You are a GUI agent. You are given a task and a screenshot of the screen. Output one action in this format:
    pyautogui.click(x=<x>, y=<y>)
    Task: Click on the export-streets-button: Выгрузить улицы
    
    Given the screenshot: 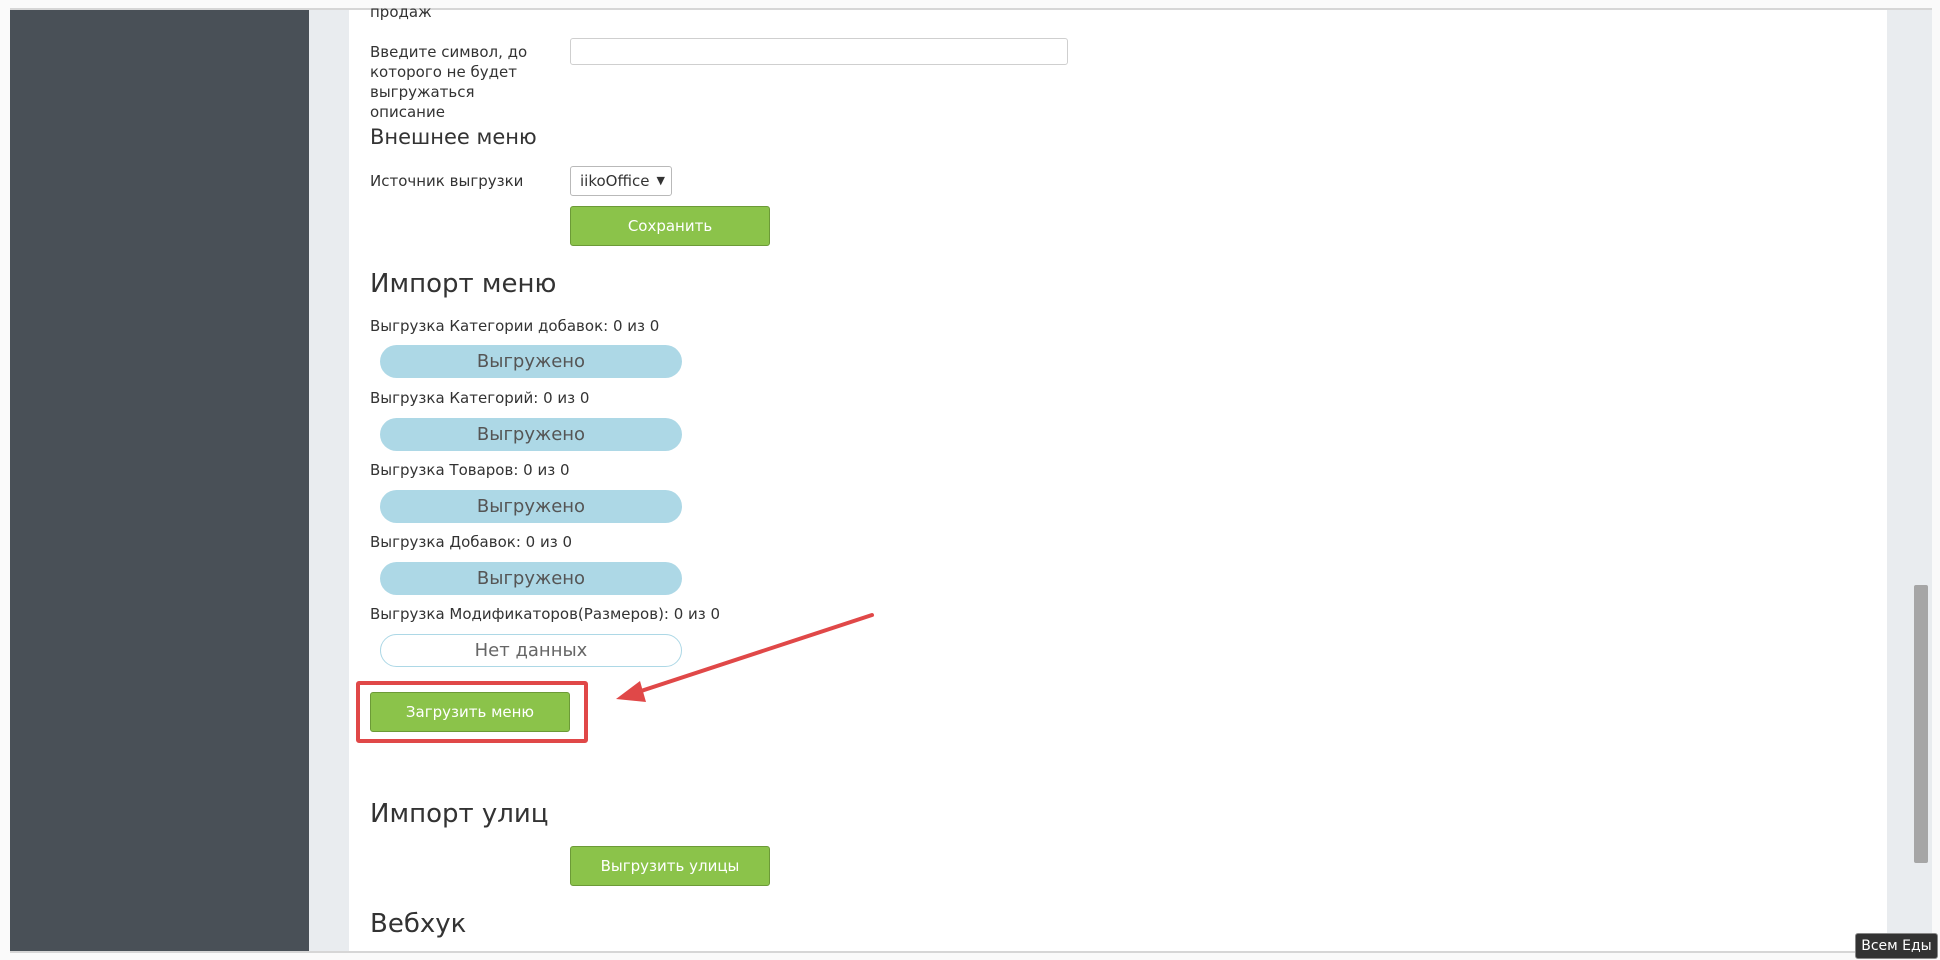 What is the action you would take?
    pyautogui.click(x=670, y=866)
    